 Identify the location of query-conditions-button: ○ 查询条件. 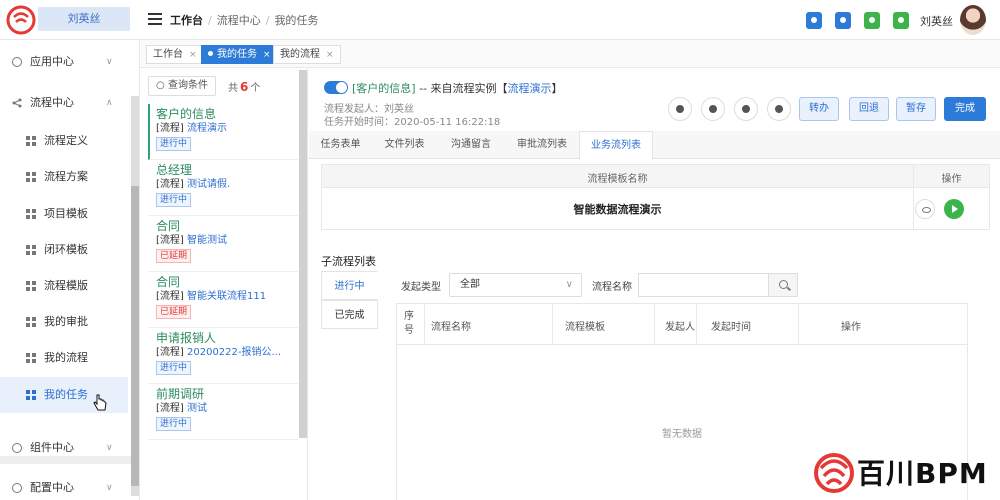
(182, 86).